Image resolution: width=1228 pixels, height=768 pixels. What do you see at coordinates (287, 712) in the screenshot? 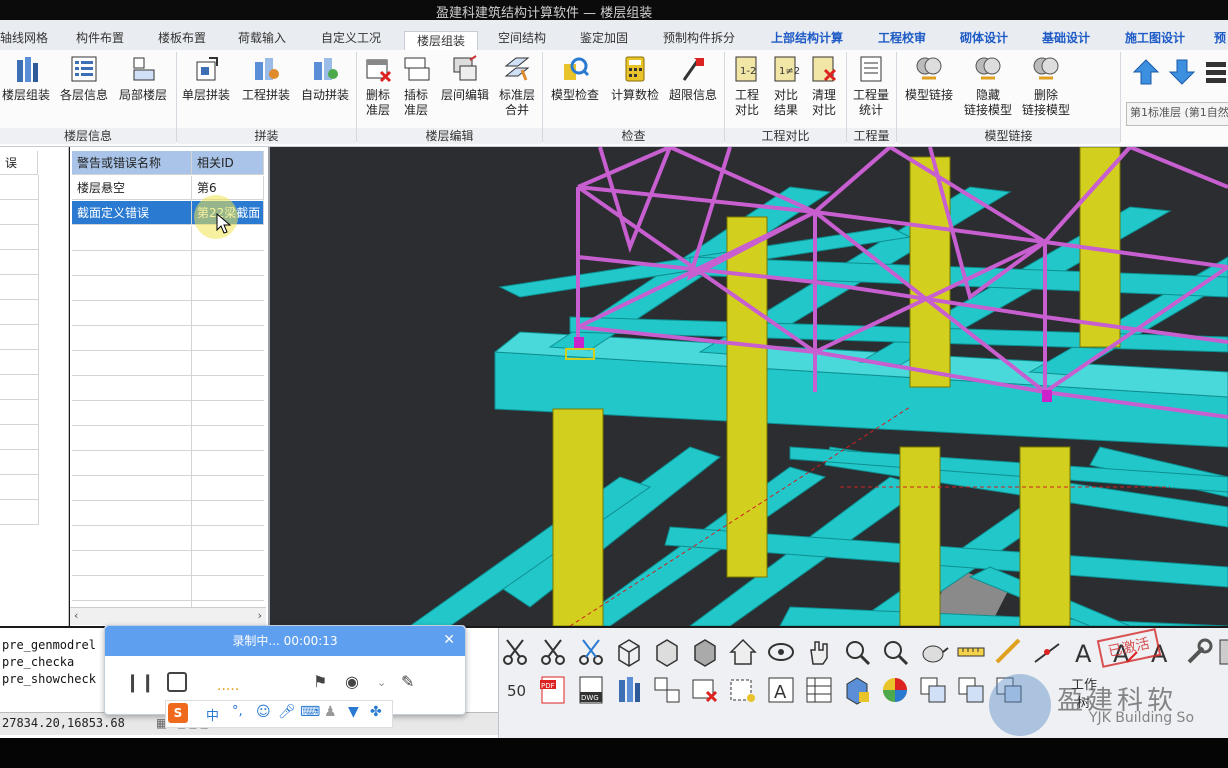
I see `microphone-icon: 🎤︎` at bounding box center [287, 712].